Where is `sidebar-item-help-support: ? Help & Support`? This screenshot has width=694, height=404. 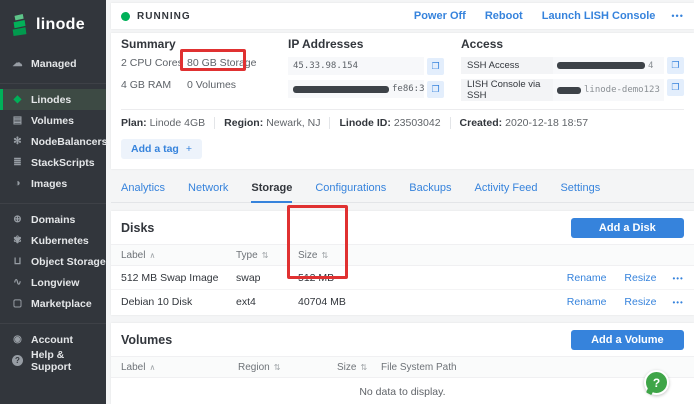 sidebar-item-help-support: ? Help & Support is located at coordinates (53, 360).